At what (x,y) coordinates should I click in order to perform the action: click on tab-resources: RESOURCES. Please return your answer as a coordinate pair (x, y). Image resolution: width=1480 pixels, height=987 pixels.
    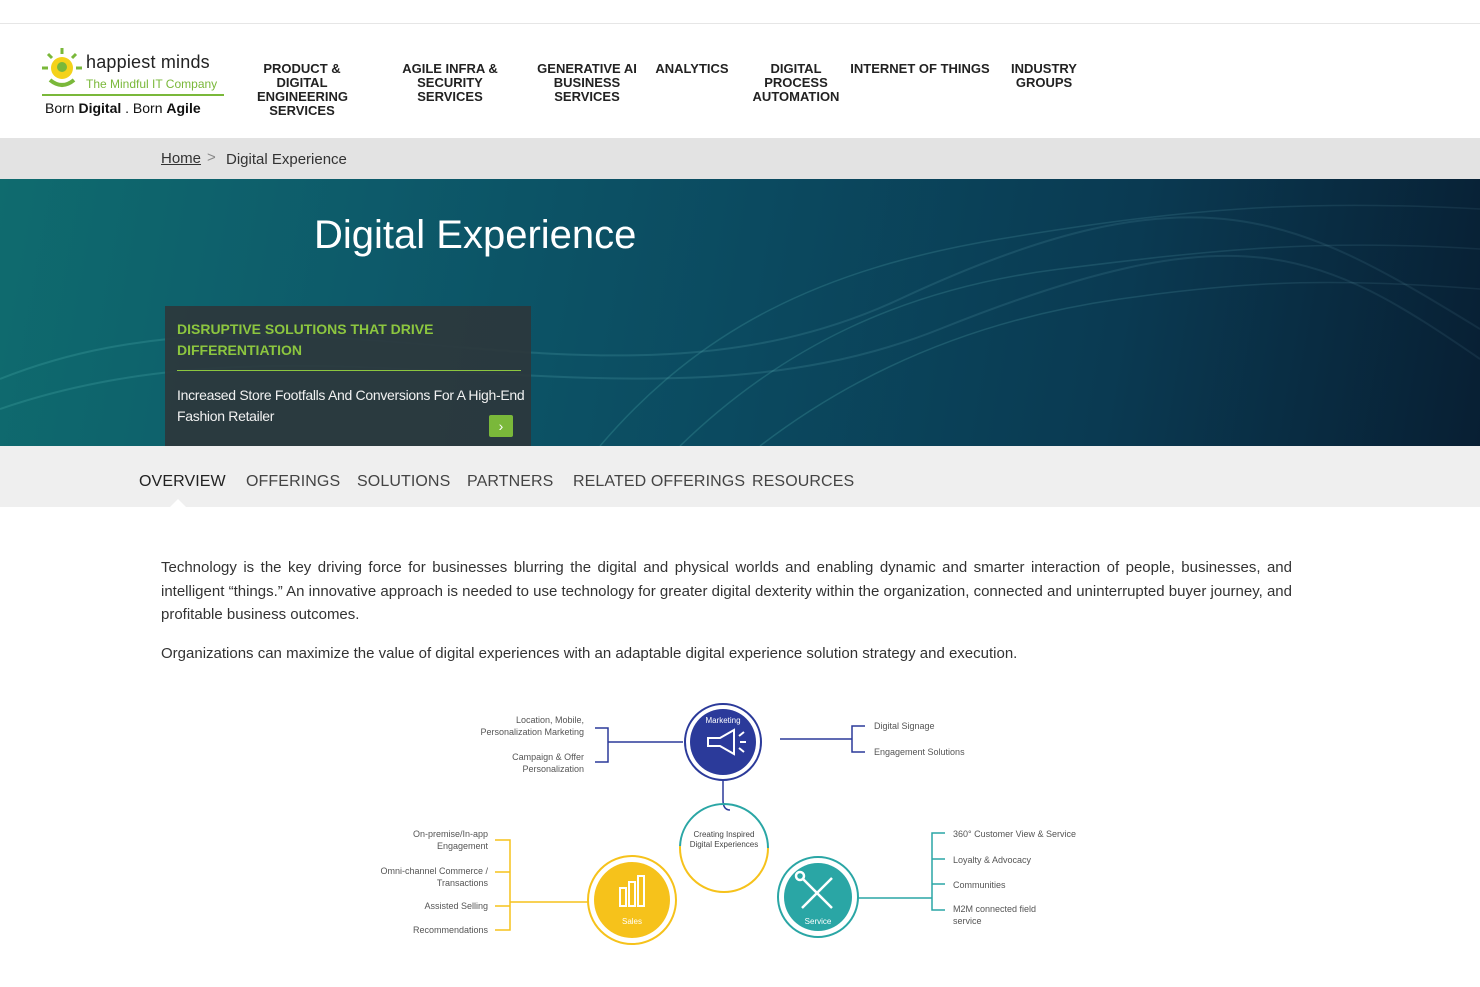
    Looking at the image, I should click on (803, 482).